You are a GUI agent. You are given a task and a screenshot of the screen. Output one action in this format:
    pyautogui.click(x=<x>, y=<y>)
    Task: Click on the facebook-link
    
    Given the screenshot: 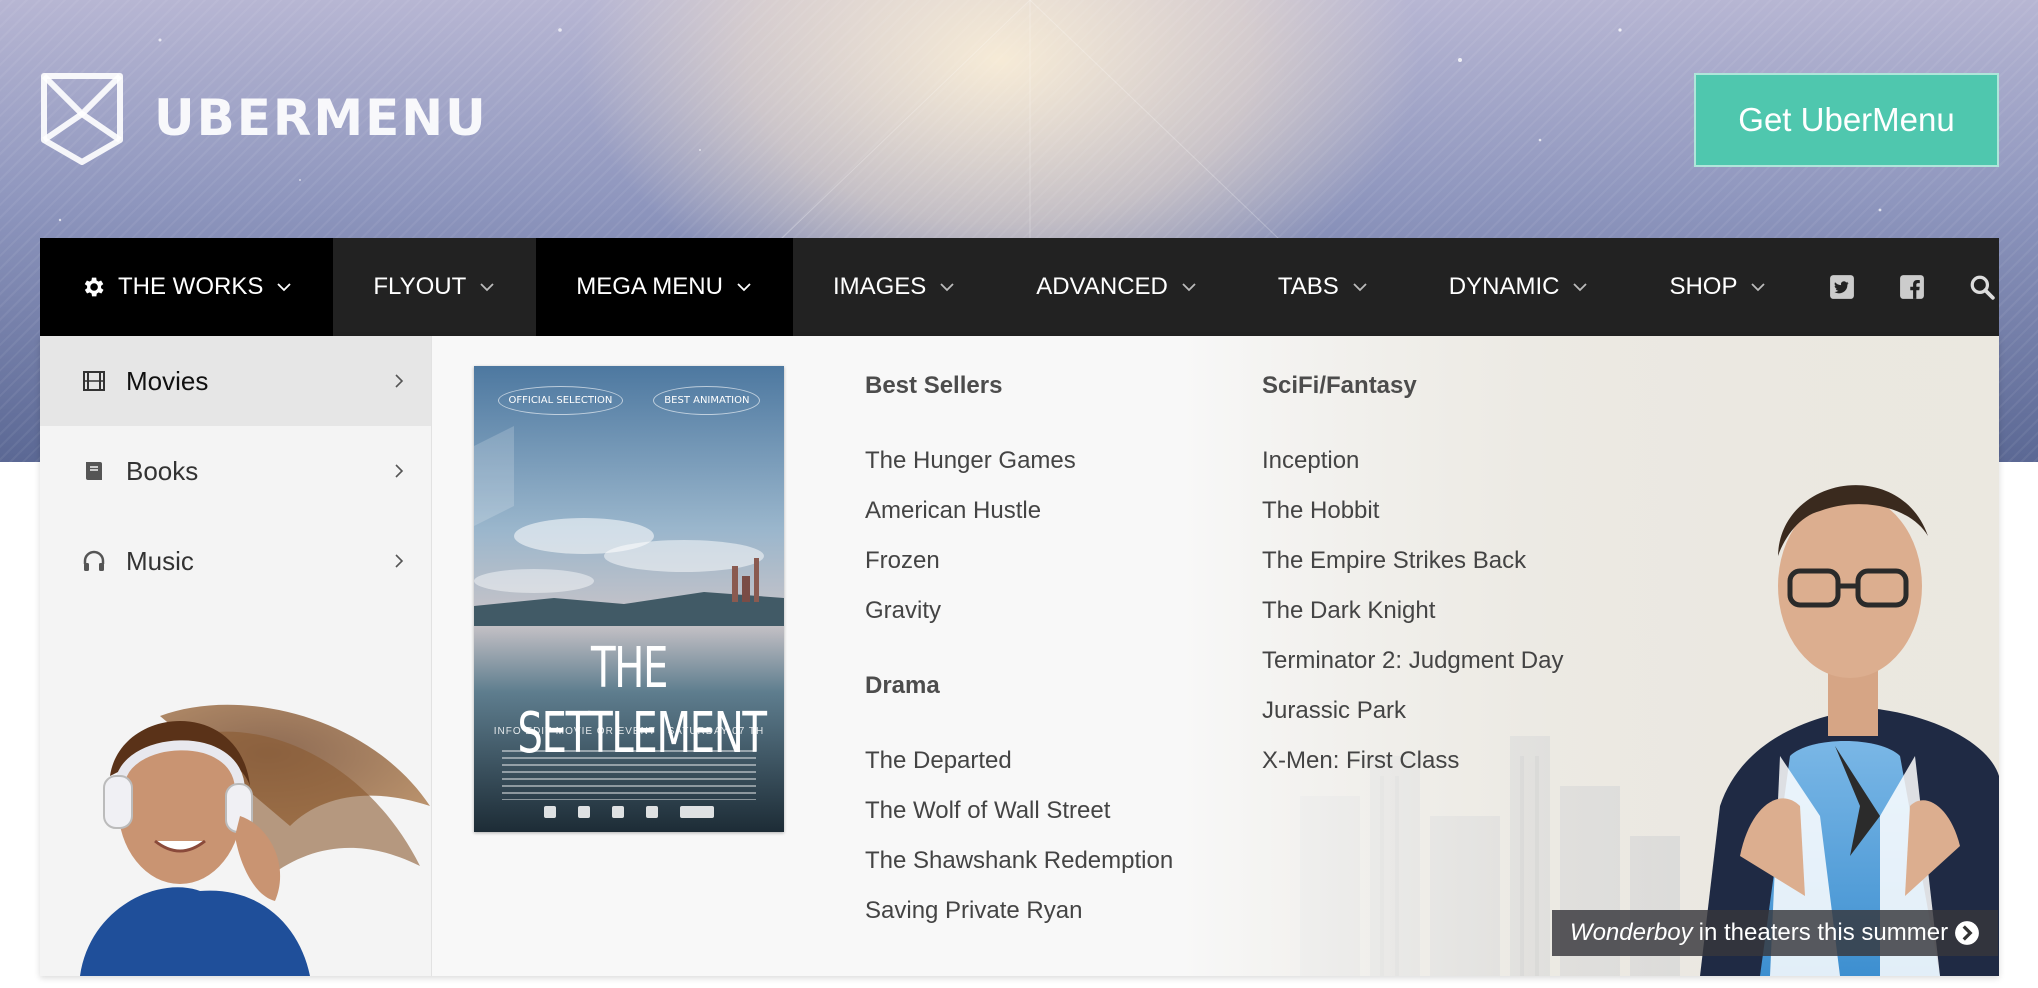 What is the action you would take?
    pyautogui.click(x=1912, y=287)
    